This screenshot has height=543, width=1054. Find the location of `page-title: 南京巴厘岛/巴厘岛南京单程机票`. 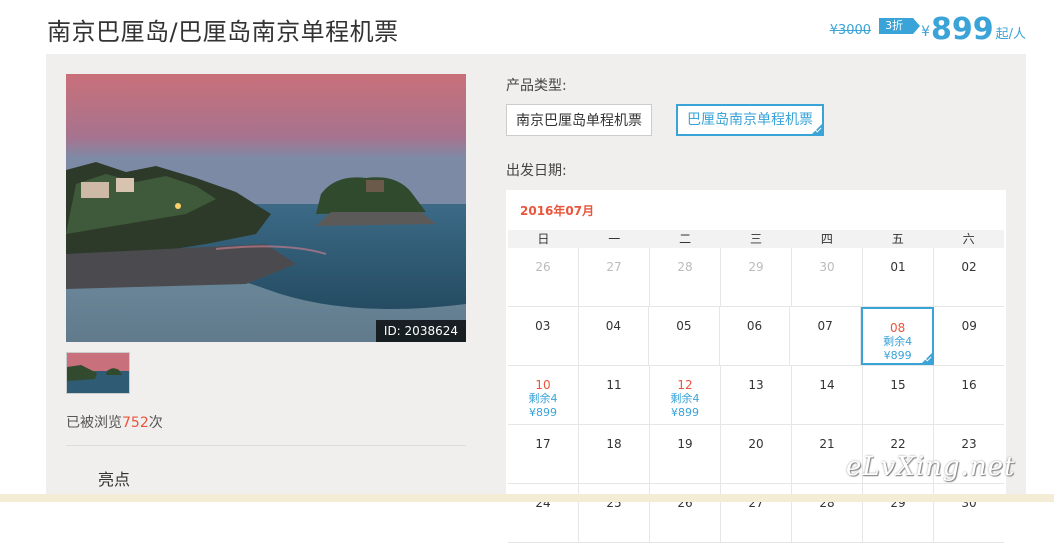

page-title: 南京巴厘岛/巴厘岛南京单程机票 is located at coordinates (223, 32).